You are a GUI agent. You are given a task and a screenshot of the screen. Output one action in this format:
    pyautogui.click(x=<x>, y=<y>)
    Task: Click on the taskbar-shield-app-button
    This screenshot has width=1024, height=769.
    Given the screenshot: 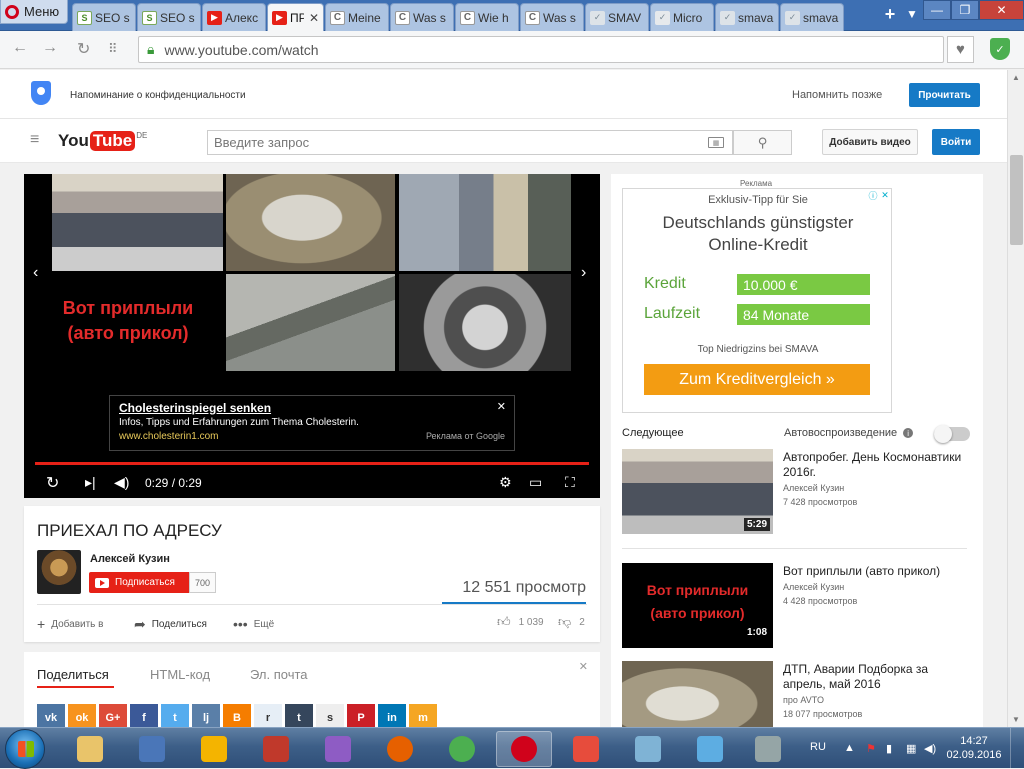 What is the action you would take?
    pyautogui.click(x=152, y=749)
    